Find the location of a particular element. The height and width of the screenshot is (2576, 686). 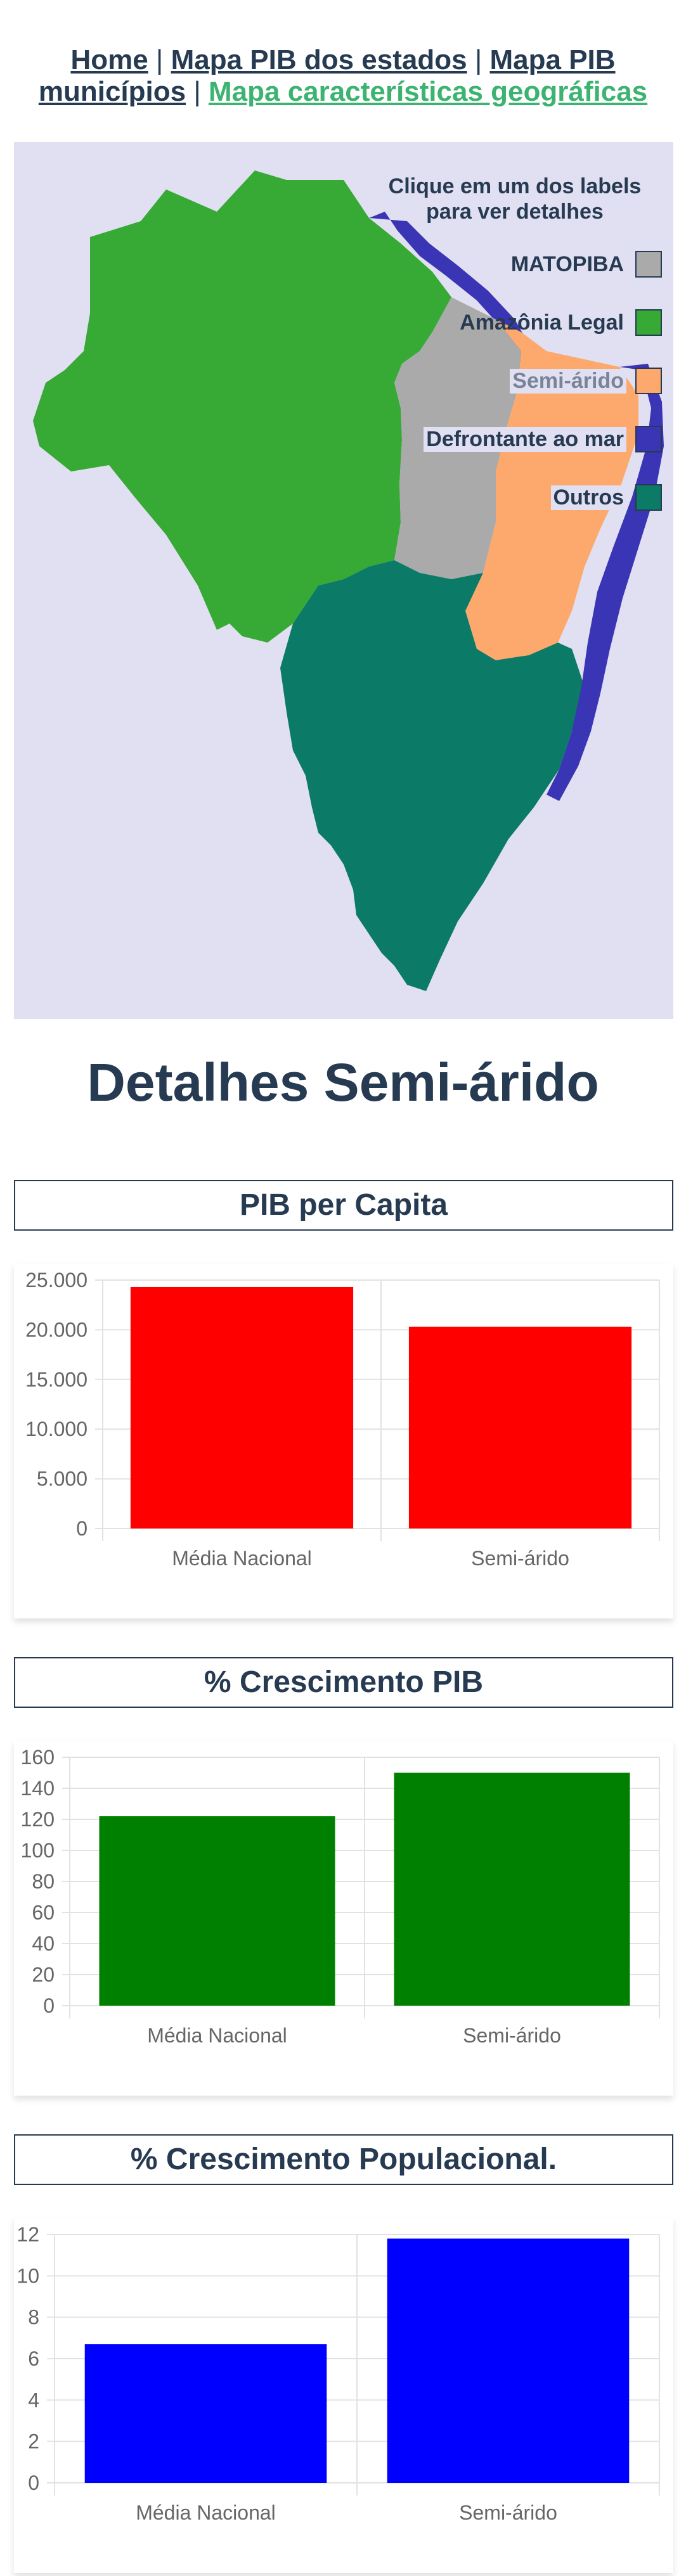

nav-link-pib-estados: Mapa PIB dos estados is located at coordinates (319, 59).